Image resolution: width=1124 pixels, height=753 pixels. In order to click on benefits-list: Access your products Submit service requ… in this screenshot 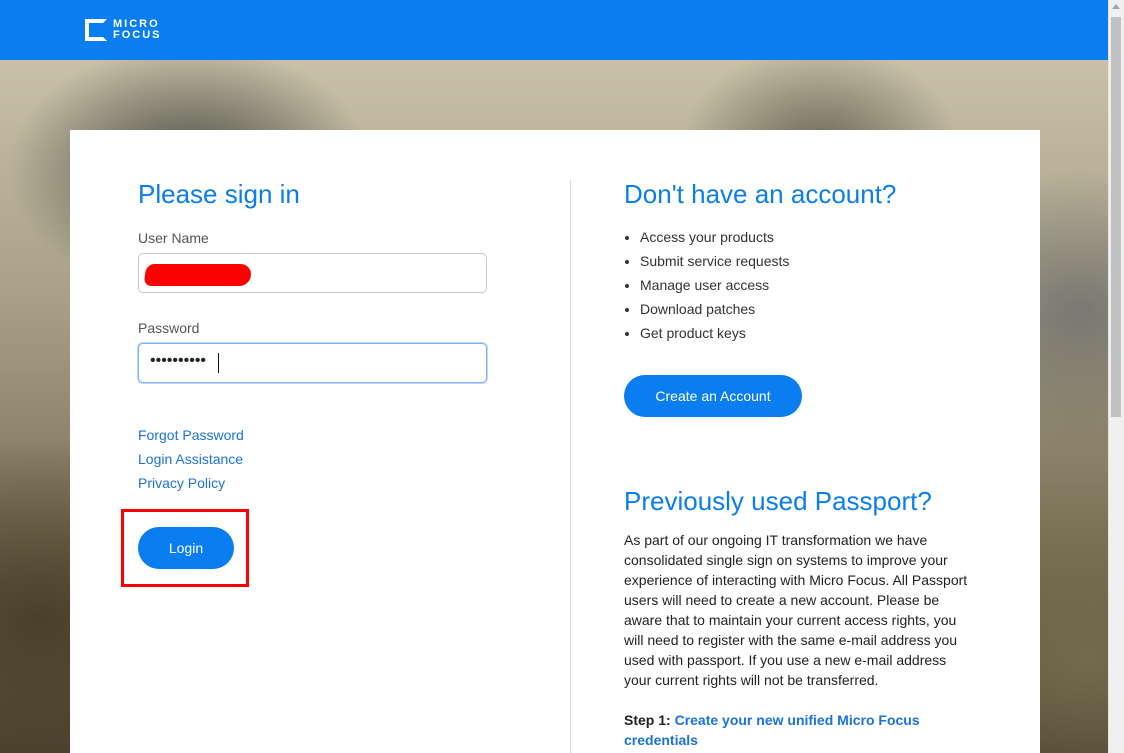, I will do `click(706, 285)`.